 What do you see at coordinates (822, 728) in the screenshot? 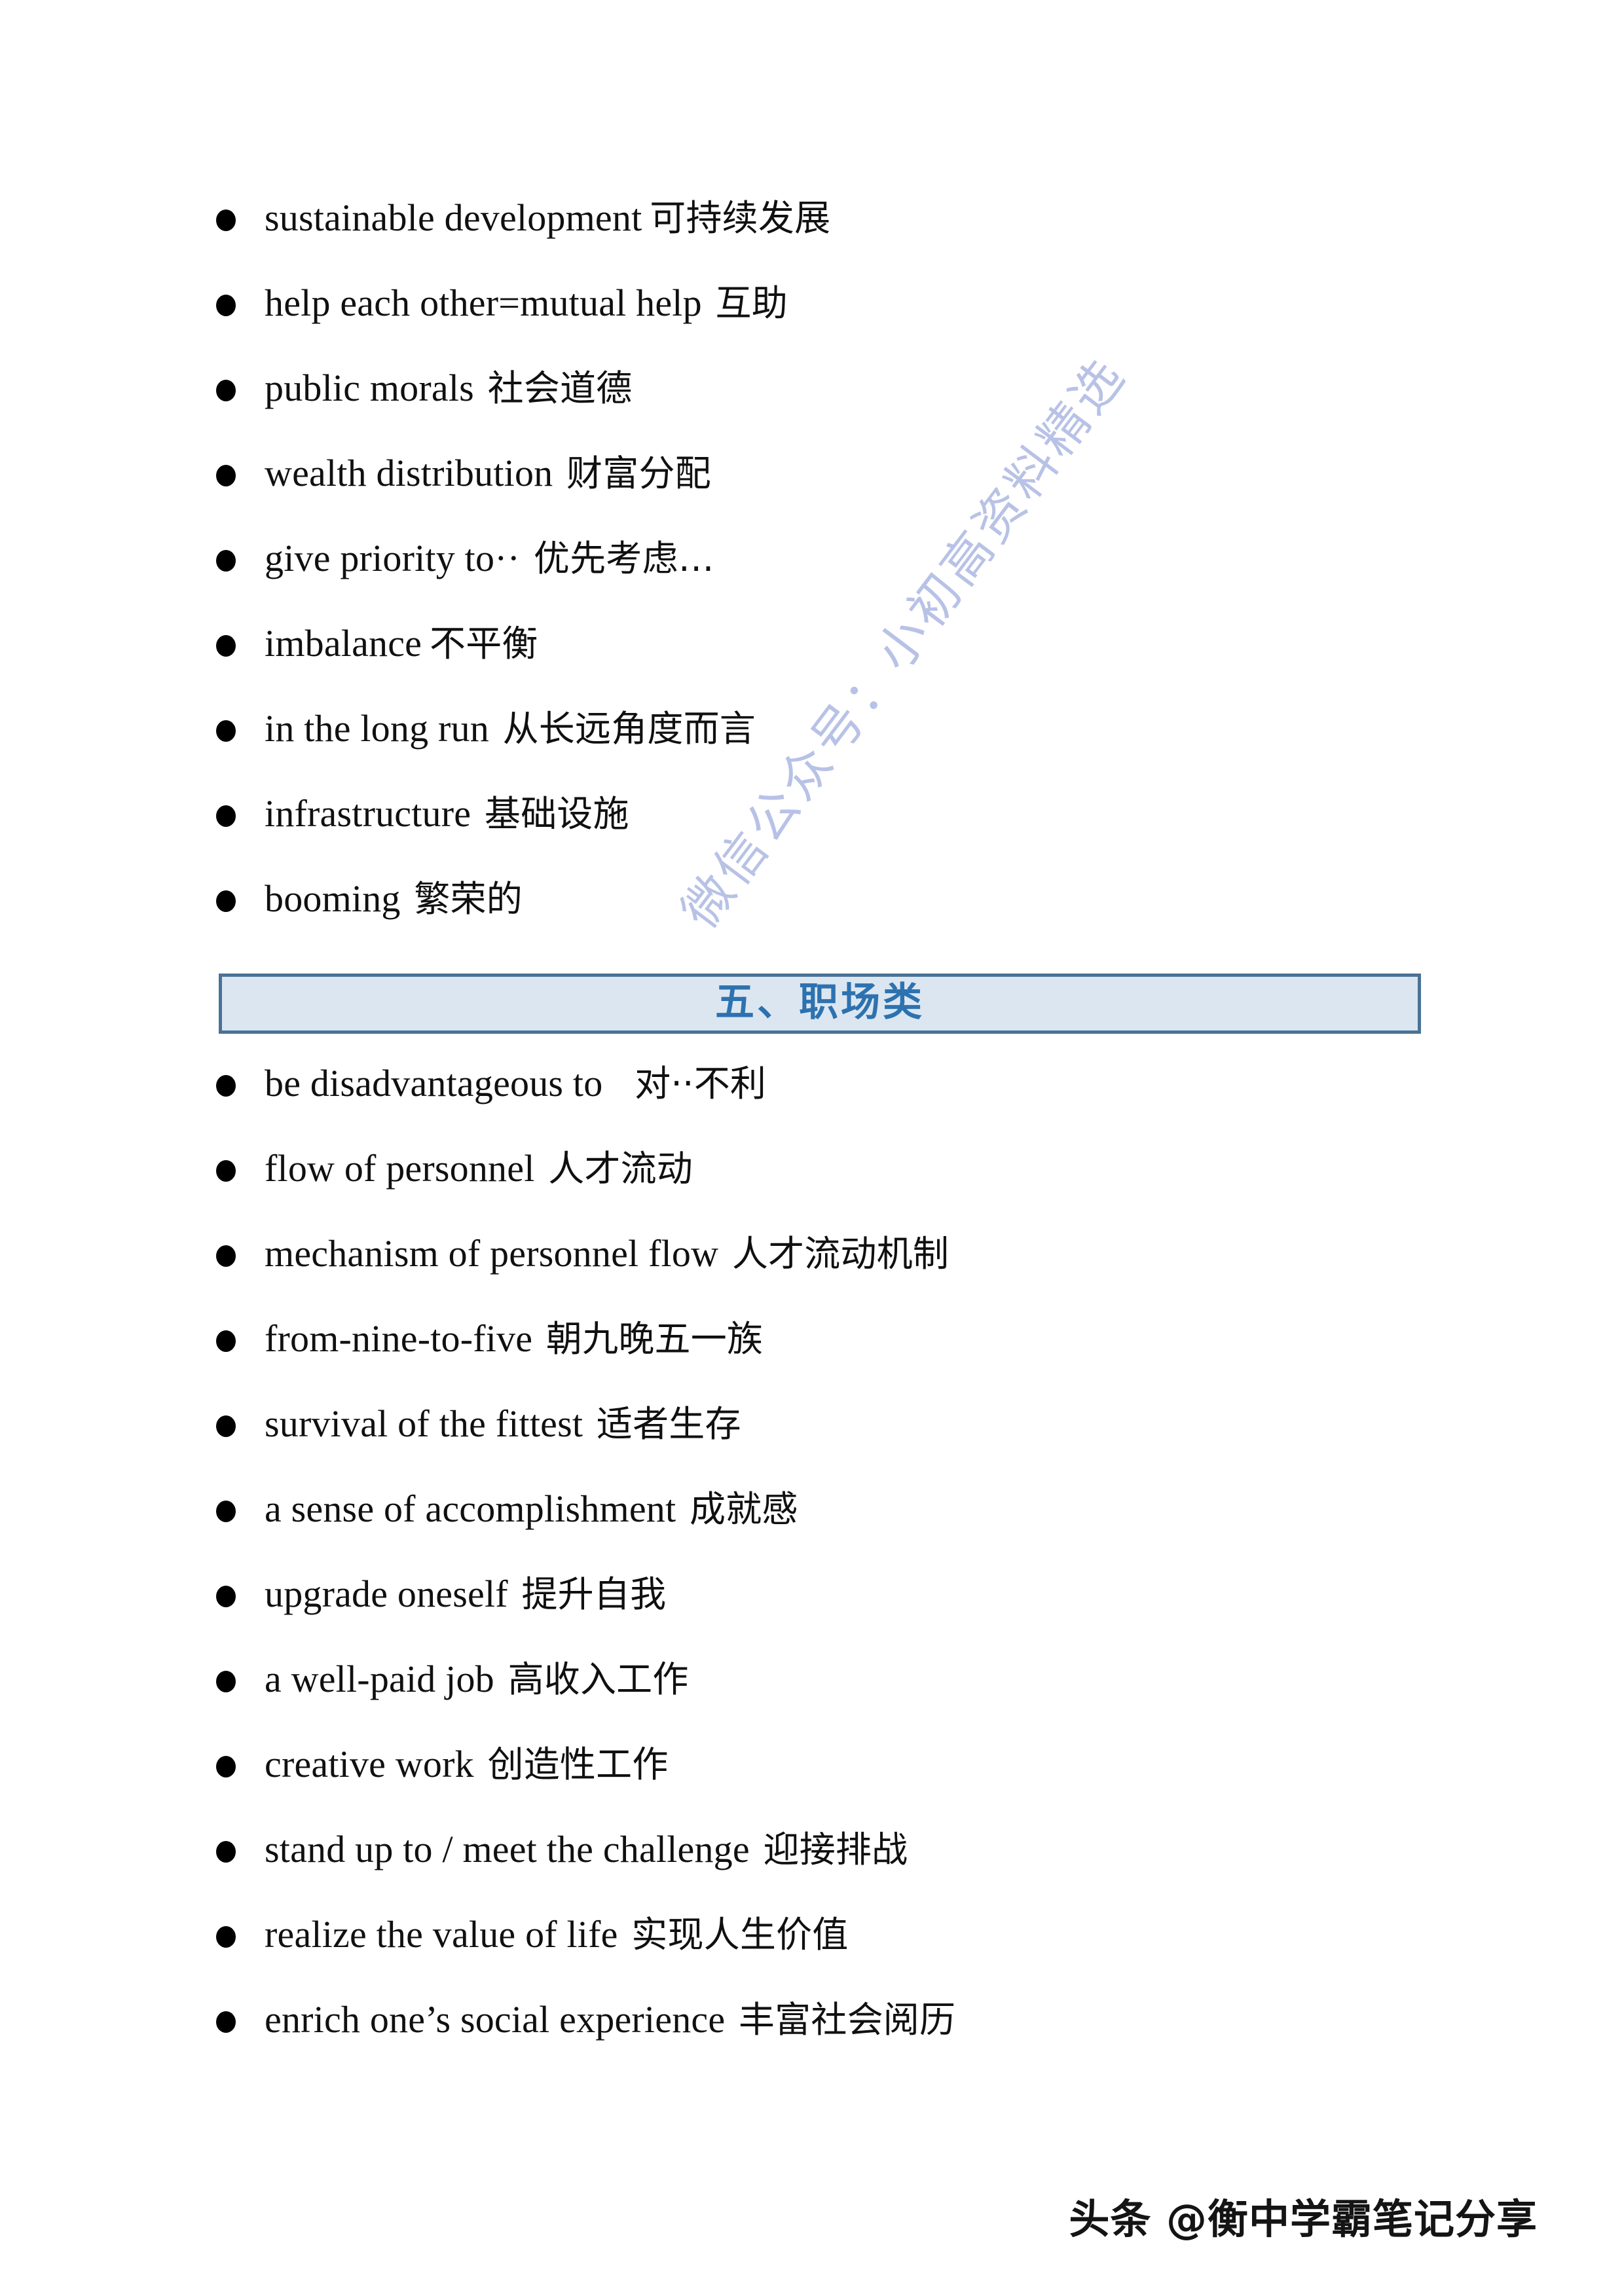
I see `vocab-row: in the long run 从长远角度而言` at bounding box center [822, 728].